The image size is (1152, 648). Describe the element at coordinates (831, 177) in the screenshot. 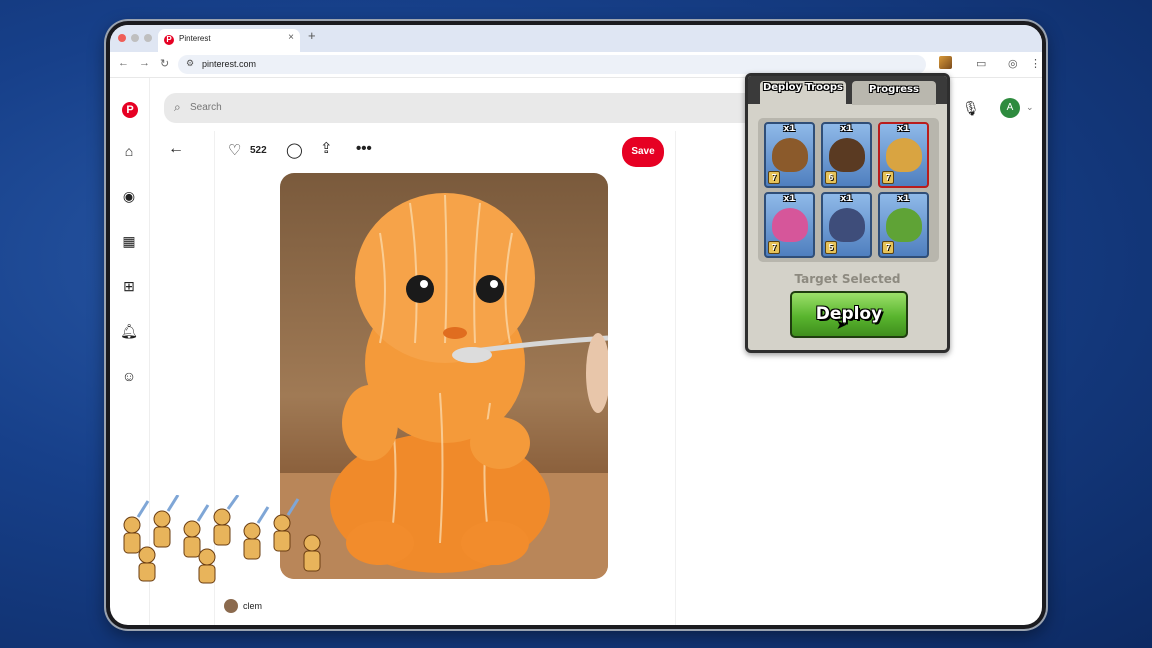

I see `troop-level: 6` at that location.